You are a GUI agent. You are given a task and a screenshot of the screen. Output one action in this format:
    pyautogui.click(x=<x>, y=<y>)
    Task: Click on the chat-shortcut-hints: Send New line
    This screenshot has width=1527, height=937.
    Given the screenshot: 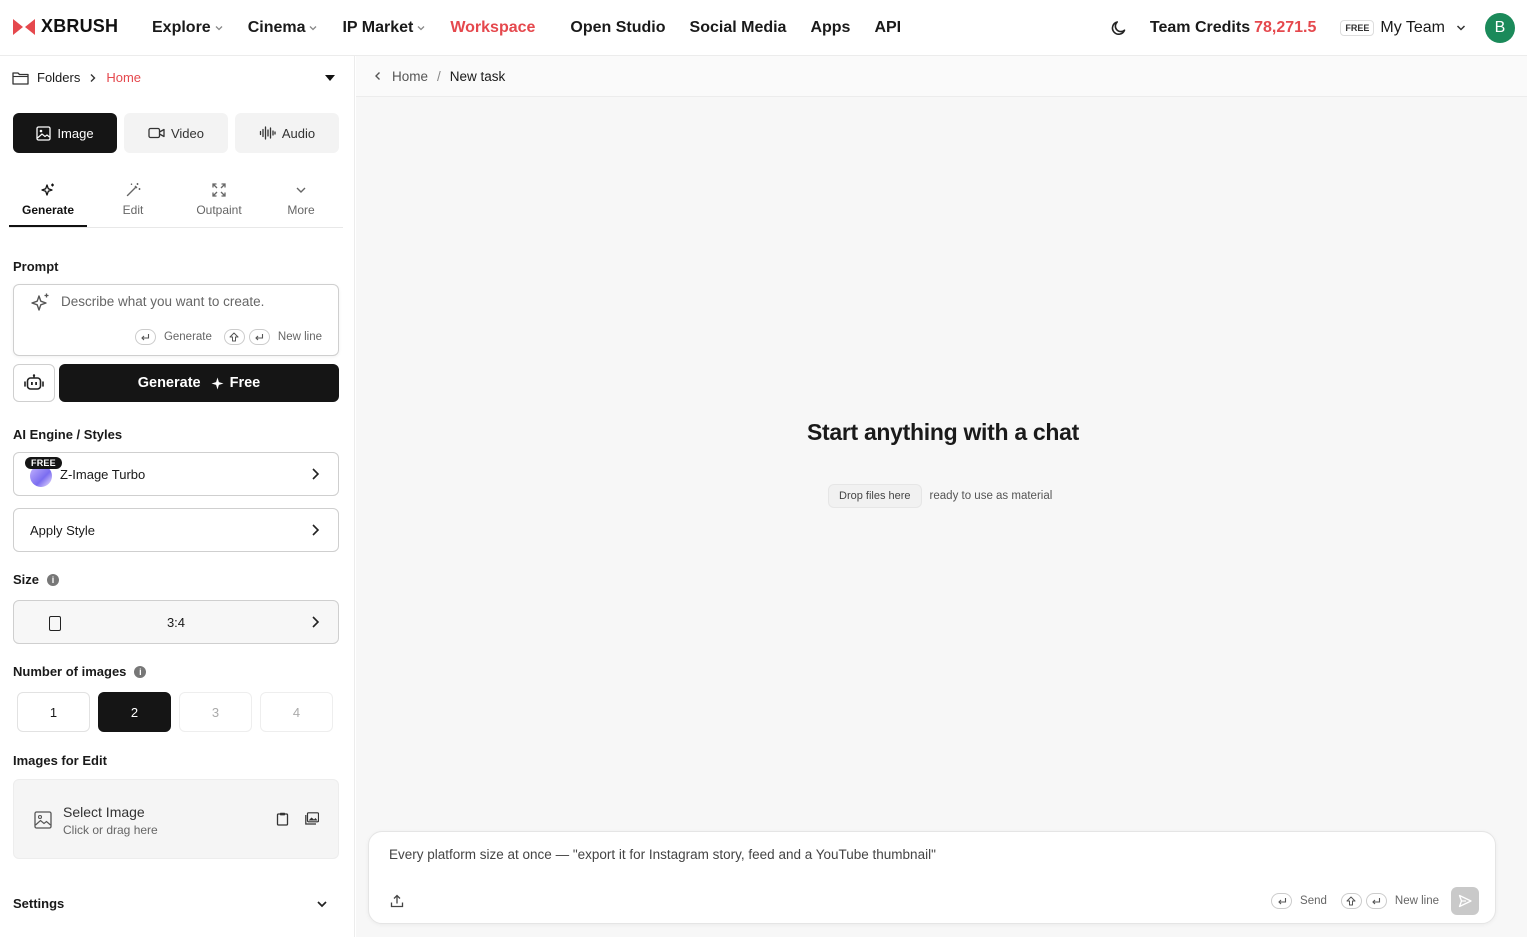 What is the action you would take?
    pyautogui.click(x=1355, y=901)
    